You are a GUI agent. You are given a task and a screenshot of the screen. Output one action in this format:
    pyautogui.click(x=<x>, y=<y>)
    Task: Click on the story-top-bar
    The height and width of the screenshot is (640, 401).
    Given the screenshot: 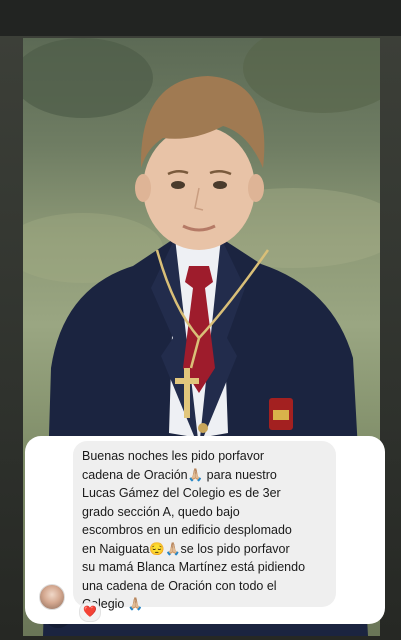 What is the action you would take?
    pyautogui.click(x=200, y=18)
    